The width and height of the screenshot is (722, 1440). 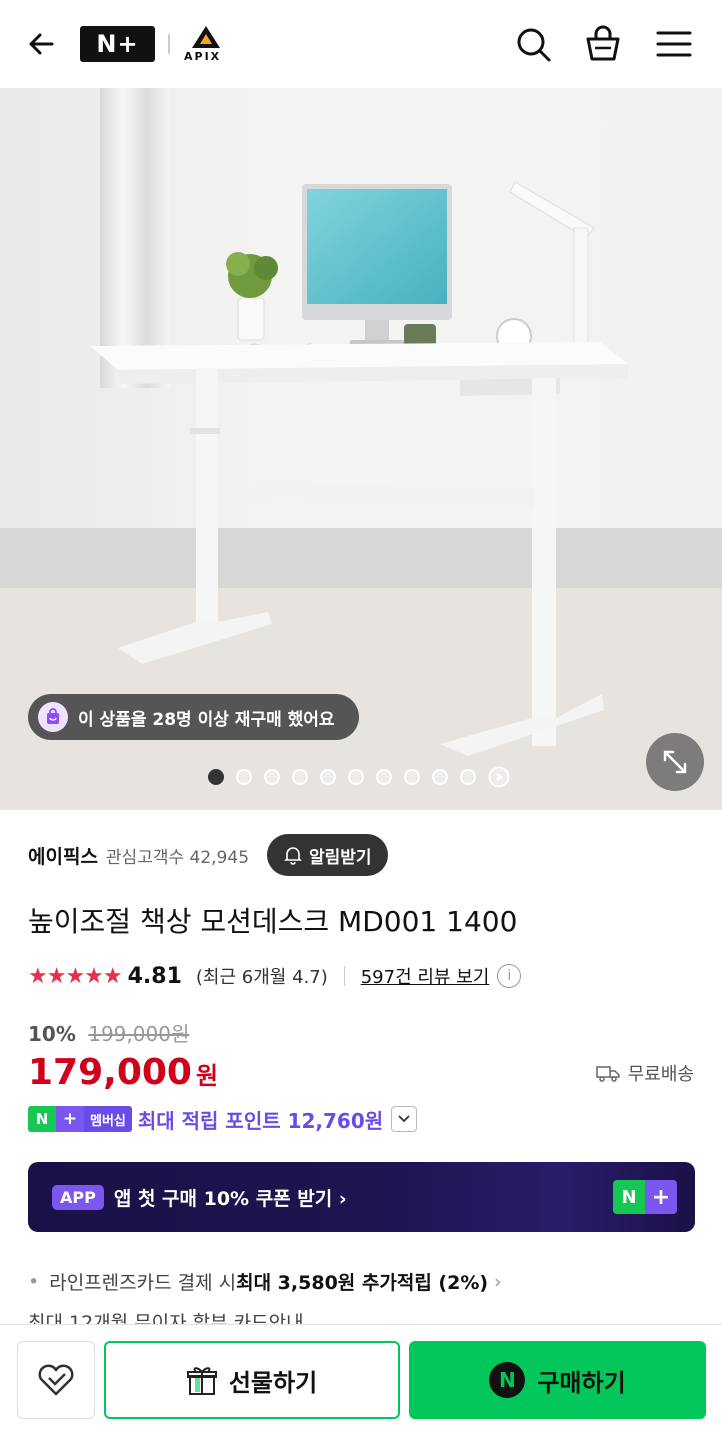 I want to click on shopping-bag-icon, so click(x=603, y=44).